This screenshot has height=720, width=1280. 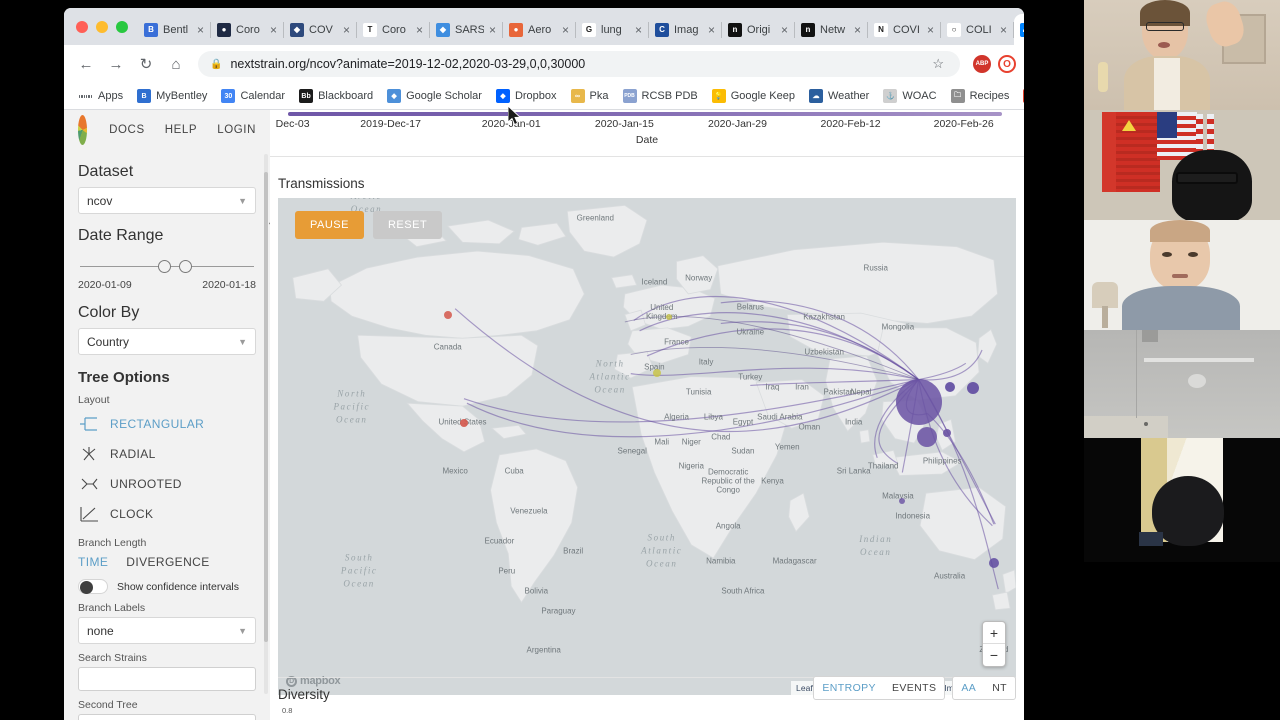 I want to click on aa-nt-group: AA NT, so click(x=984, y=688).